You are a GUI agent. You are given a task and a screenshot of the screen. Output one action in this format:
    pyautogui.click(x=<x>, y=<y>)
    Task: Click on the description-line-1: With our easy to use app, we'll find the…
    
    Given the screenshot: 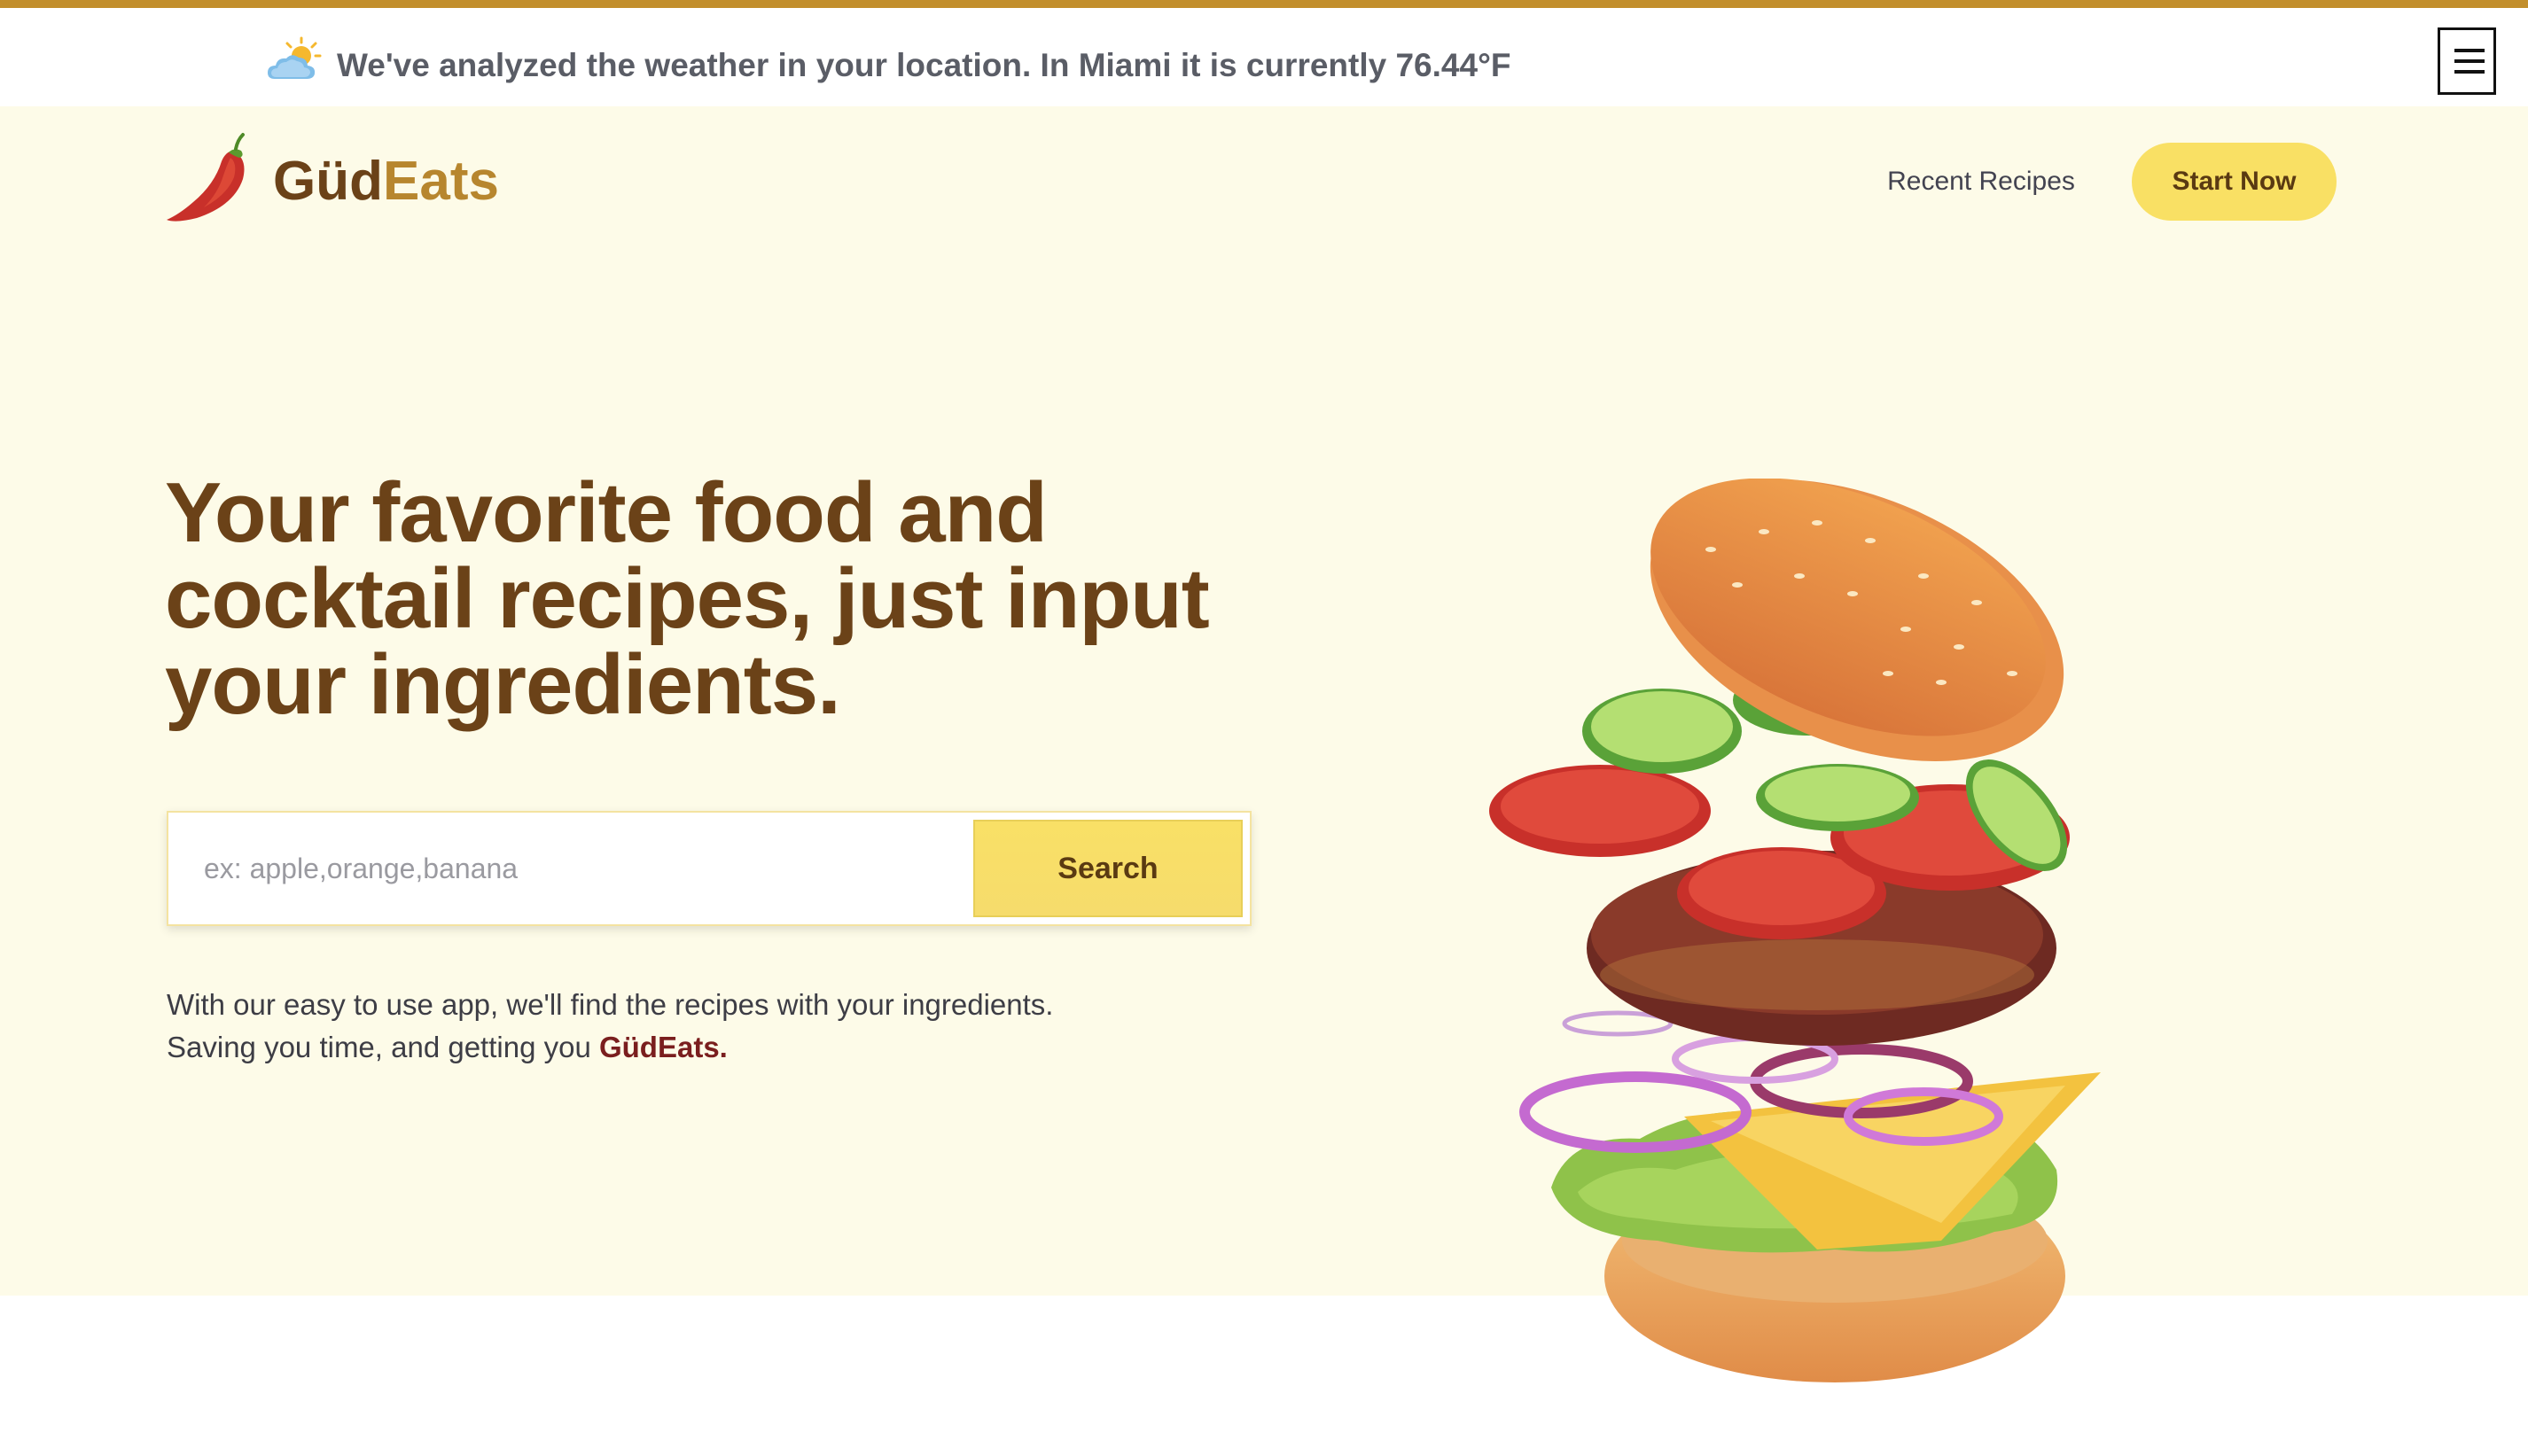 What is the action you would take?
    pyautogui.click(x=610, y=1004)
    